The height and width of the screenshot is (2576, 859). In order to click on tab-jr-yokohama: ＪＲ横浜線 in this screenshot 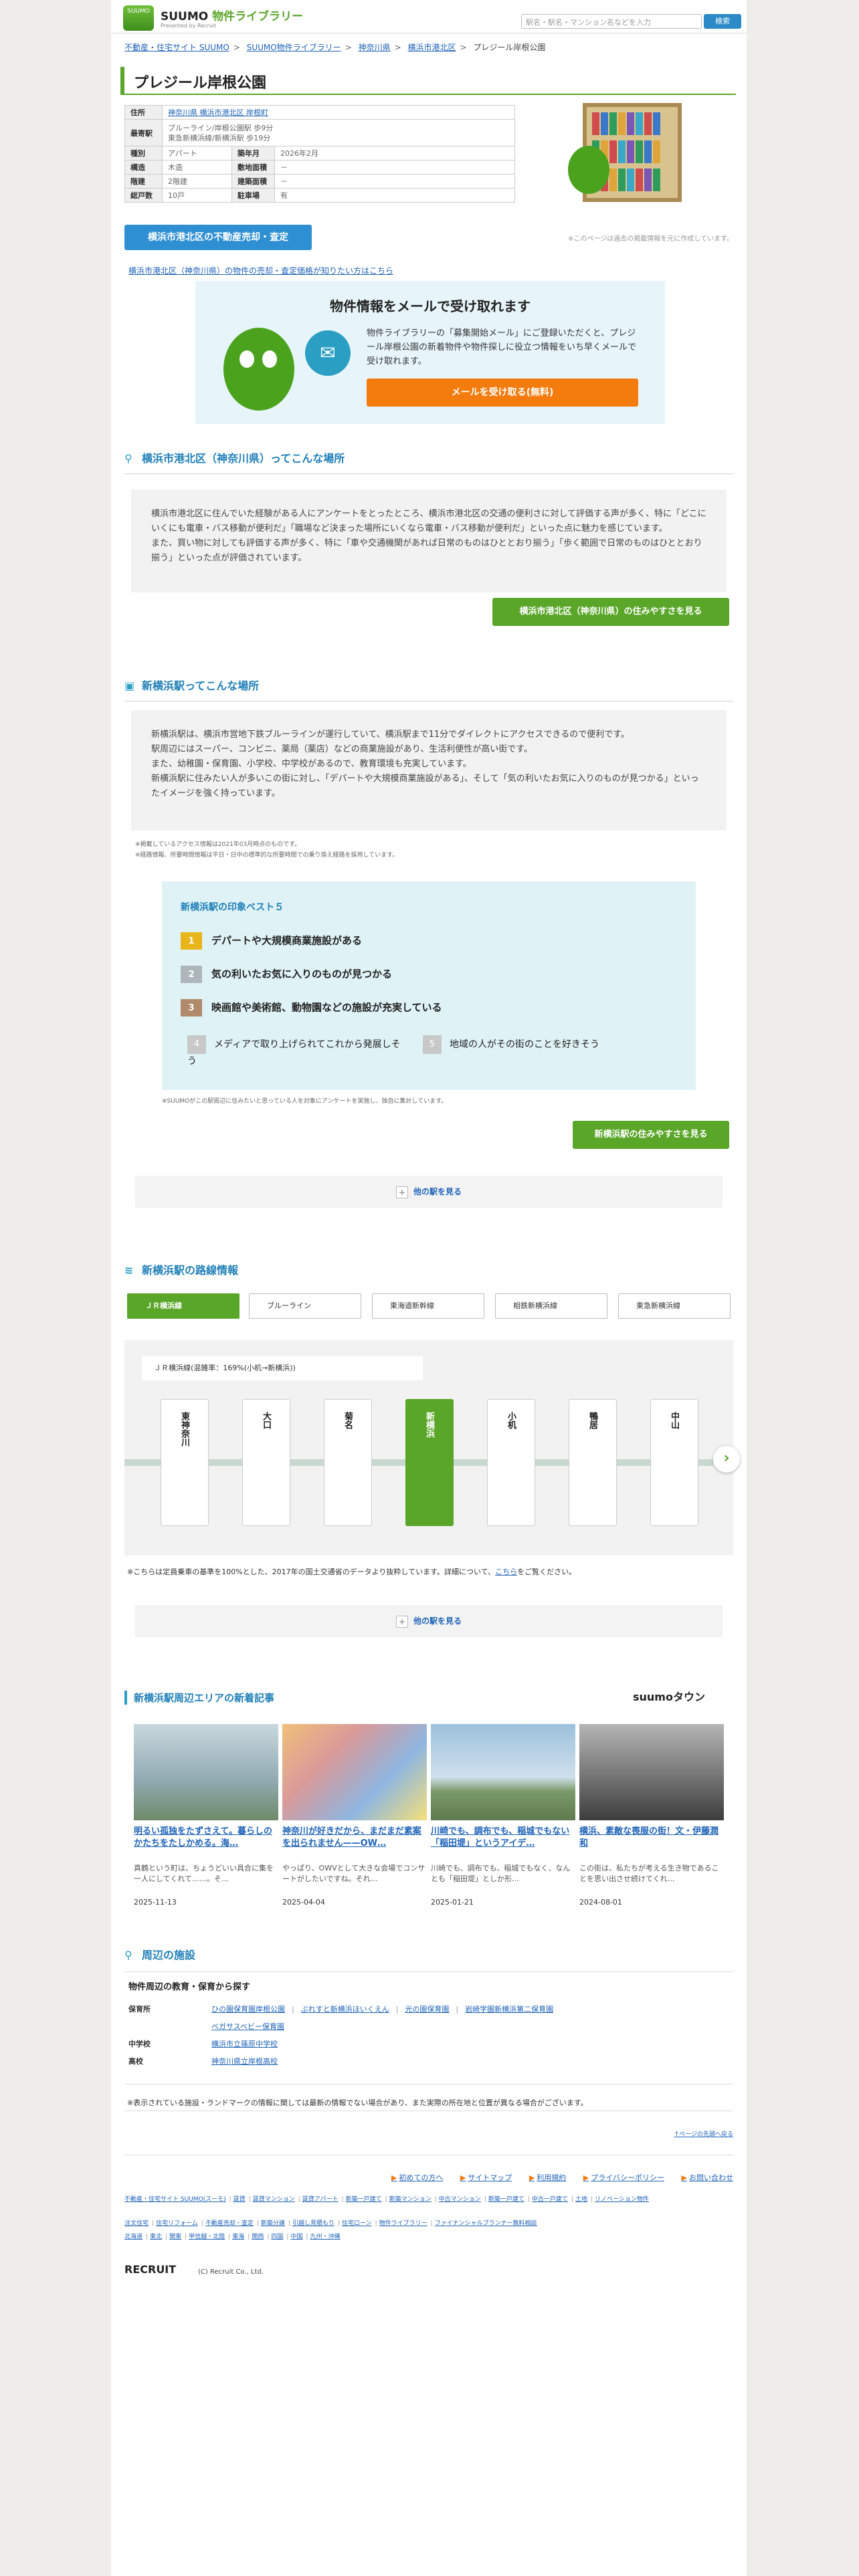, I will do `click(183, 1306)`.